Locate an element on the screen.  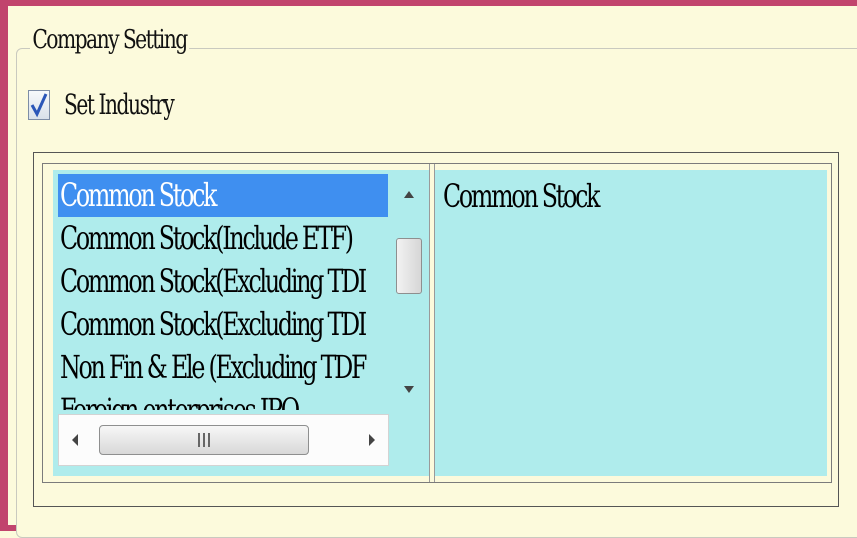
list-item-label: Non Fin & Ele (Excluding TDF is located at coordinates (213, 367).